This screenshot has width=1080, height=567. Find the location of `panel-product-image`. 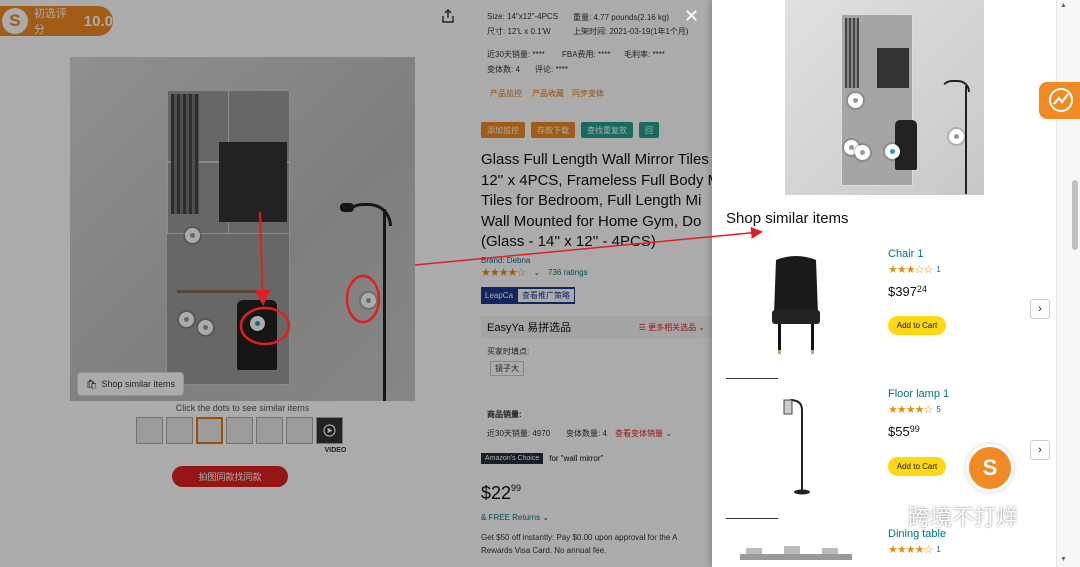

panel-product-image is located at coordinates (884, 97).